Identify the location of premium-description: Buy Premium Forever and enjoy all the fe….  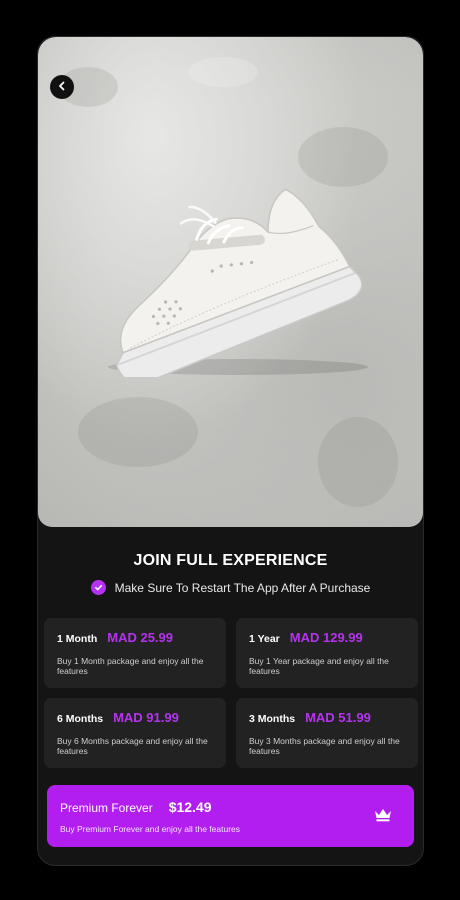
(150, 829).